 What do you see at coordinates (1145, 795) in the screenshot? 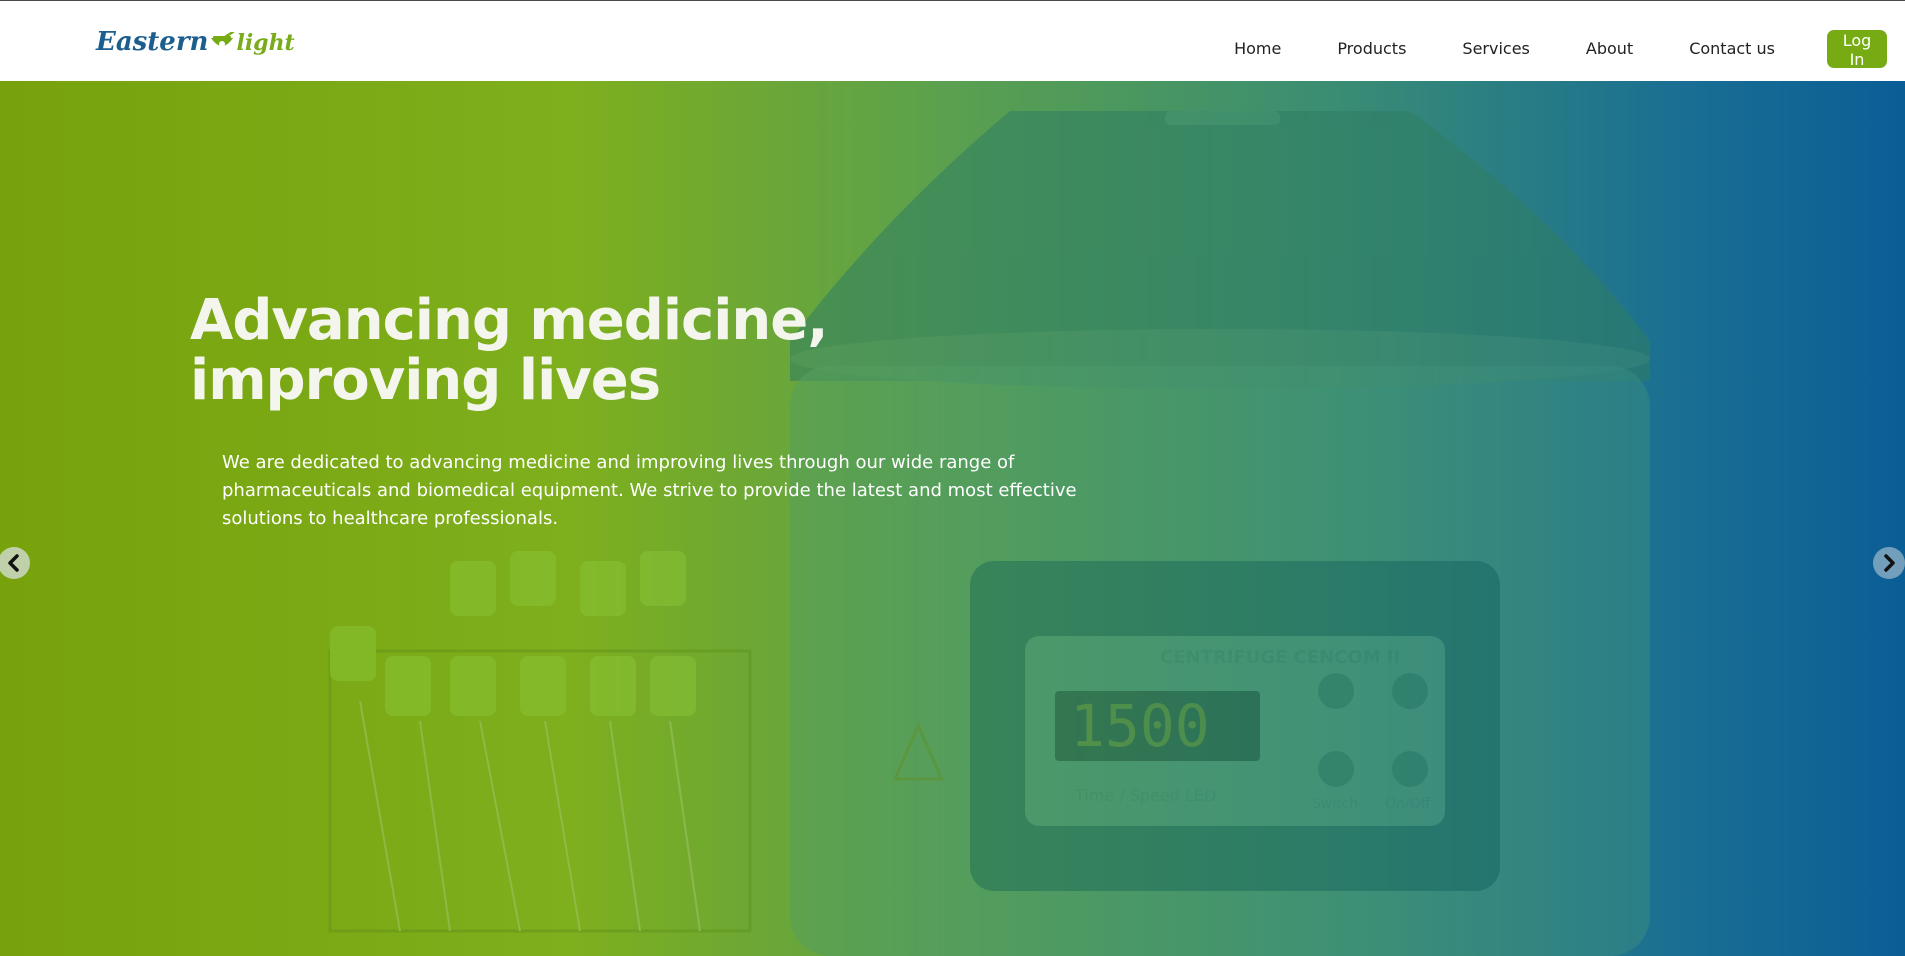
I see `centrifuge-caption-text: Time / Speed LED` at bounding box center [1145, 795].